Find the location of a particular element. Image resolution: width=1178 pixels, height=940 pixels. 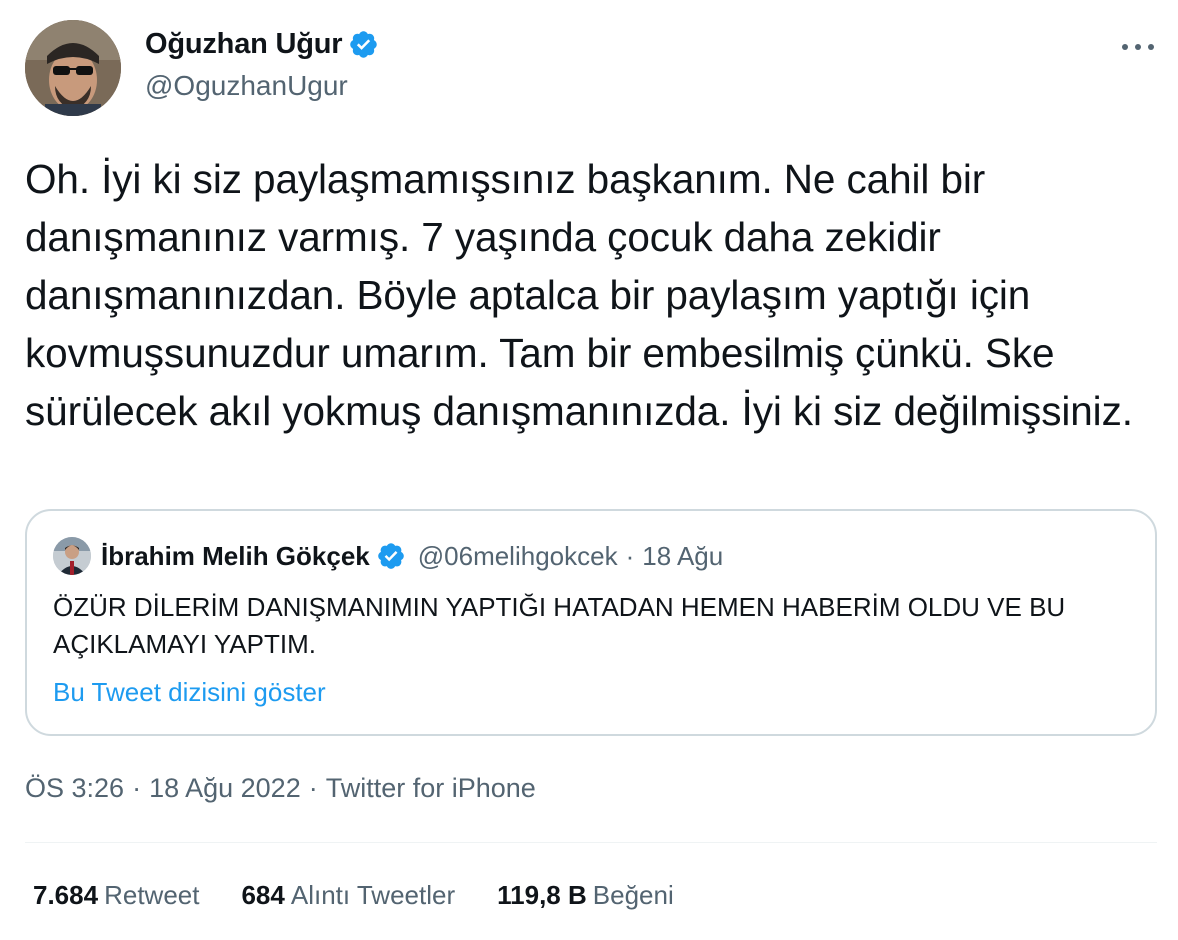

more-options-button is located at coordinates (1138, 47).